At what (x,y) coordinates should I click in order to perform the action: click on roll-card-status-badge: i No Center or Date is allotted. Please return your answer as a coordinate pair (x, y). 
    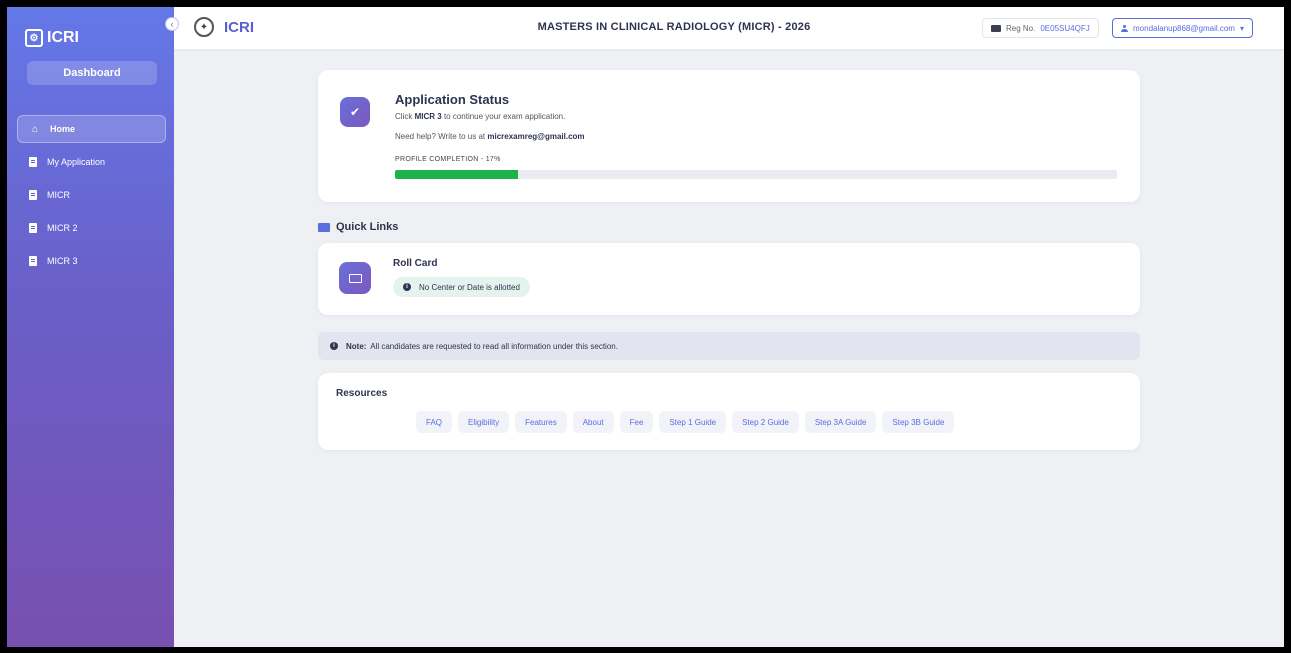
    Looking at the image, I should click on (461, 287).